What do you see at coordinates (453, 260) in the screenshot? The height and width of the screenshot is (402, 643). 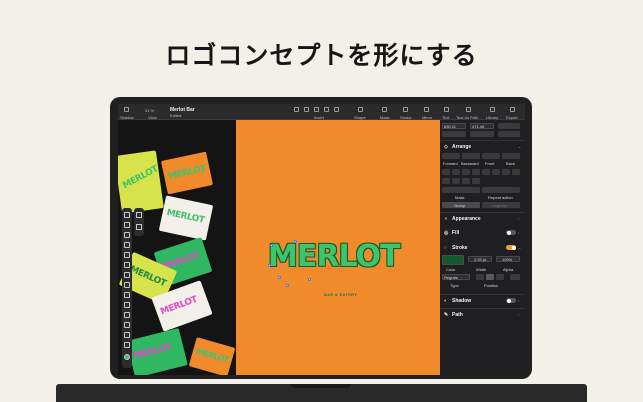 I see `stroke-color-well` at bounding box center [453, 260].